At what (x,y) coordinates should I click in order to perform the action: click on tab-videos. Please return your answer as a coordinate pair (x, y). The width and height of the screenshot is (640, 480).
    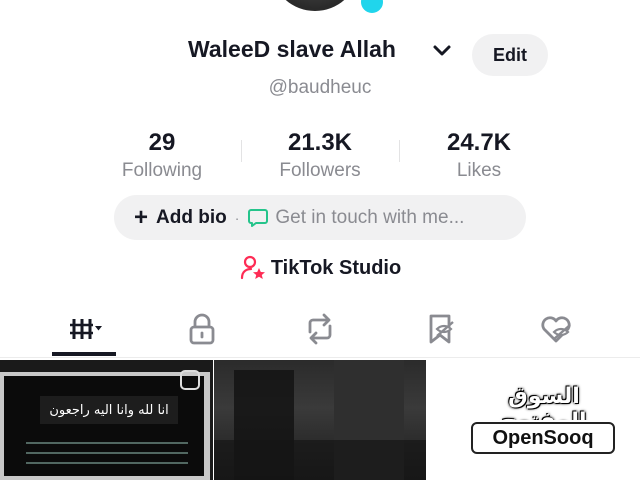
    Looking at the image, I should click on (86, 329).